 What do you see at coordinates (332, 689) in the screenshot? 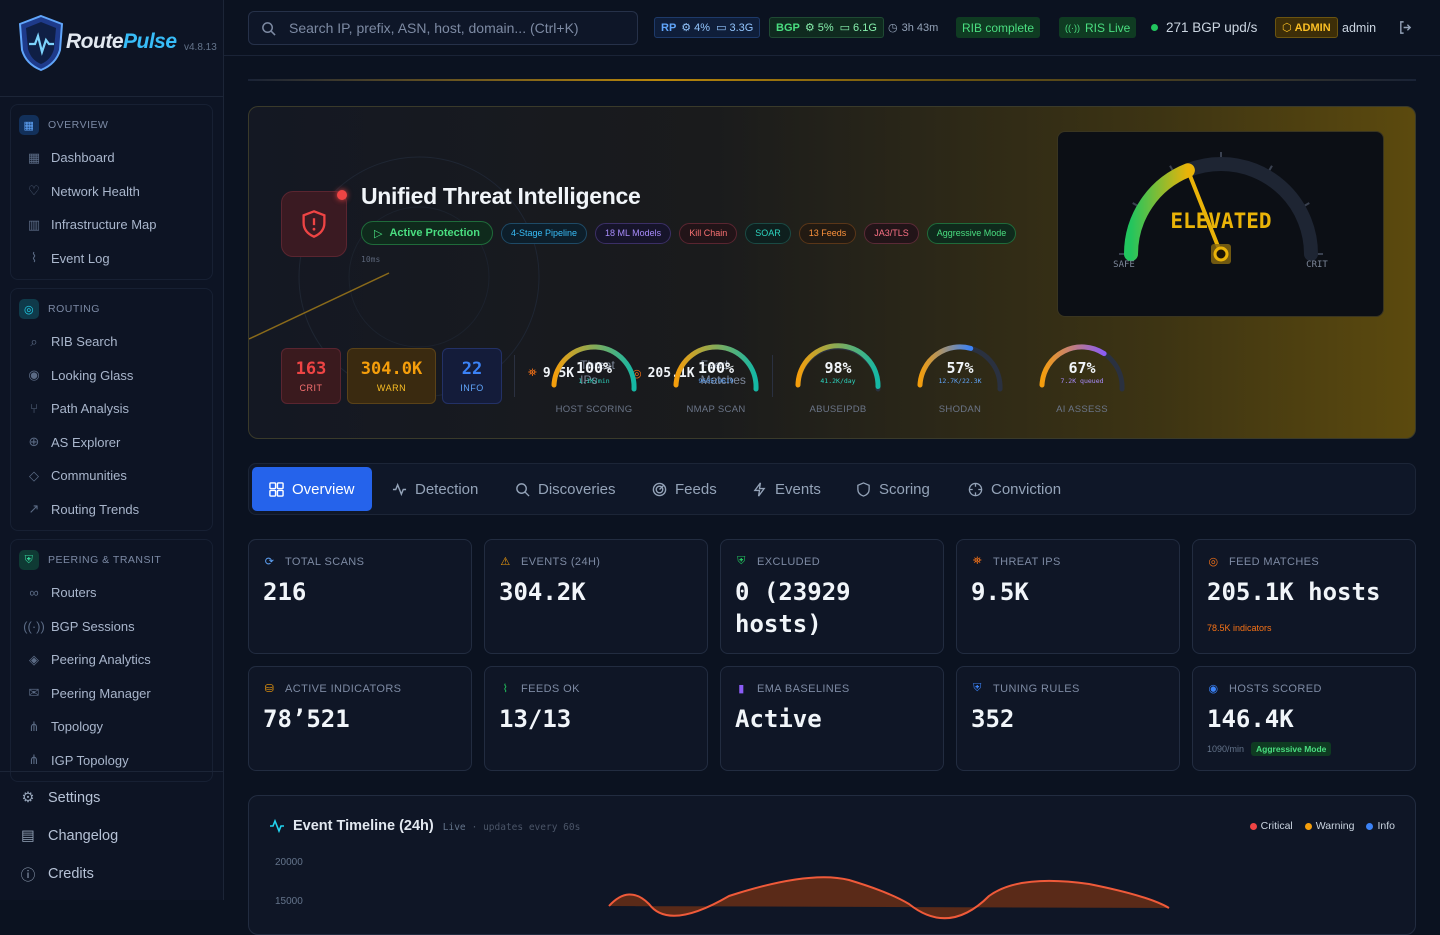
I see `kpi-header: ⛁ ACTIVE INDICATORS` at bounding box center [332, 689].